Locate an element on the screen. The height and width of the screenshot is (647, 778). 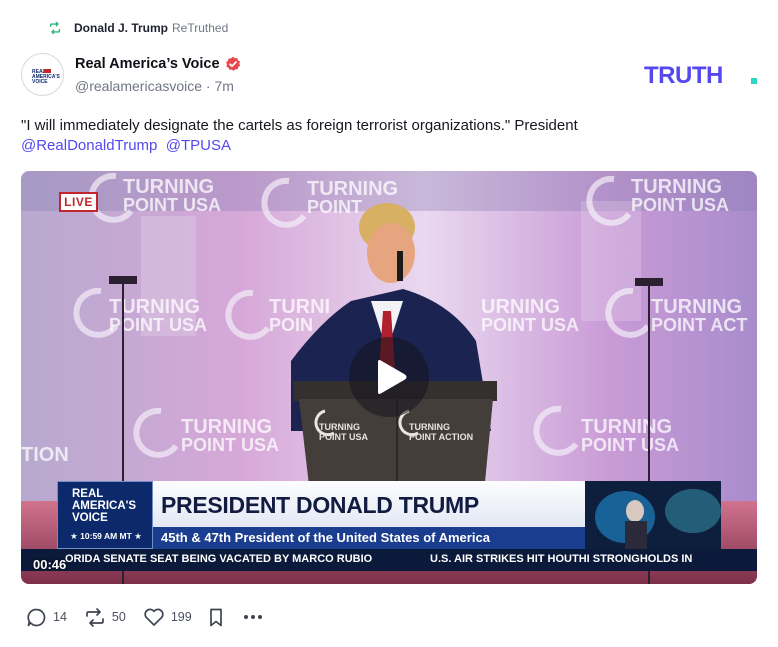
more-icon is located at coordinates (252, 617).